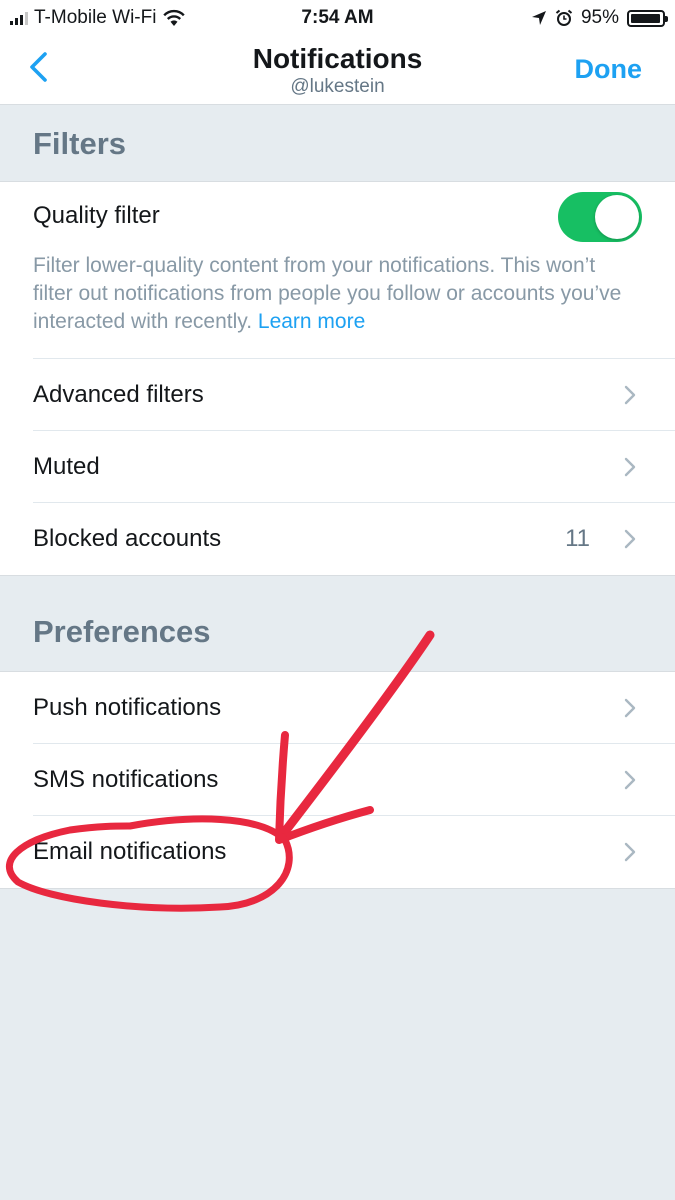 The image size is (675, 1200). What do you see at coordinates (337, 852) in the screenshot?
I see `email-notifications-row: Email notifications` at bounding box center [337, 852].